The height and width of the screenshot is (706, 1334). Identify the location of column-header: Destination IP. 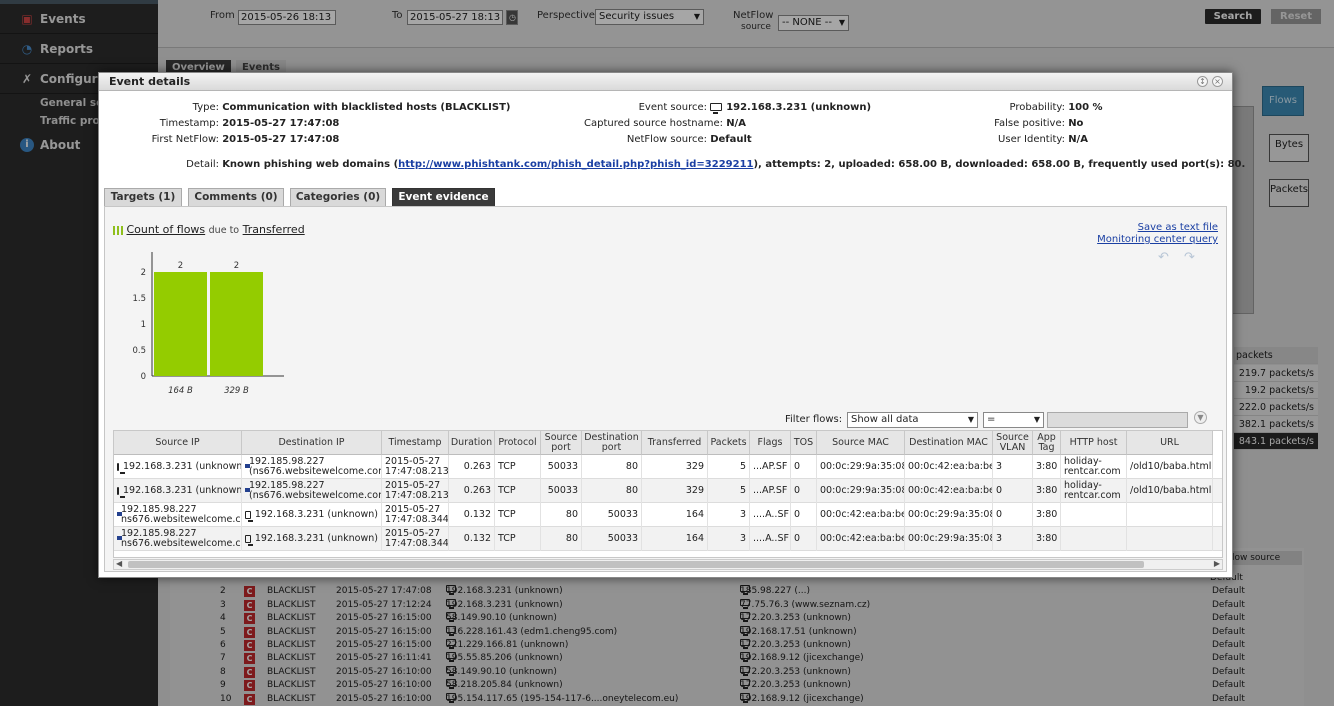
(312, 443).